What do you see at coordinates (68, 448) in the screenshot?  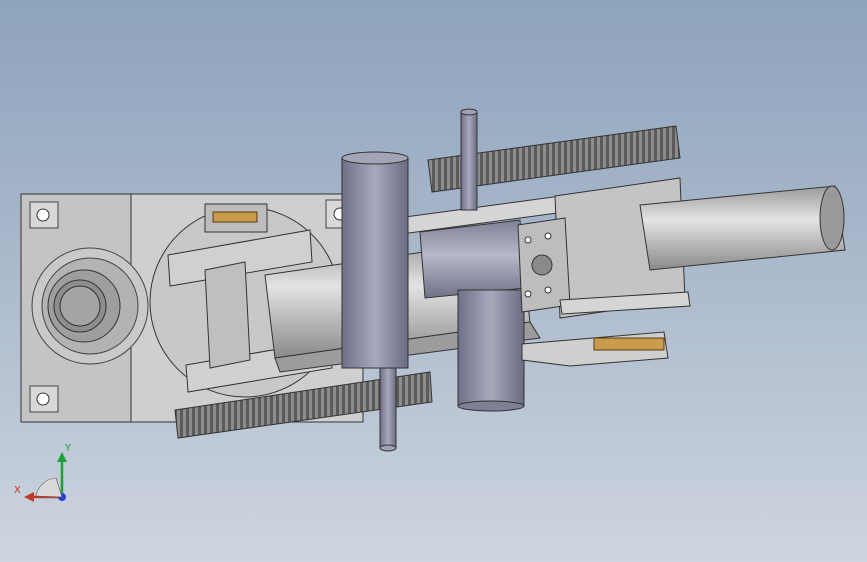 I see `y-axis-label: Y` at bounding box center [68, 448].